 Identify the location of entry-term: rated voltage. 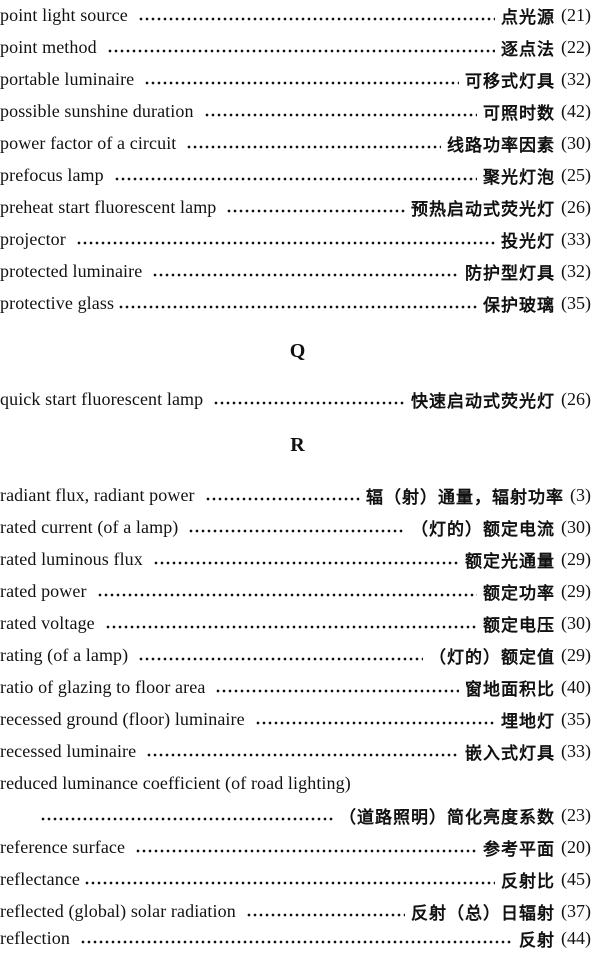
(47, 622).